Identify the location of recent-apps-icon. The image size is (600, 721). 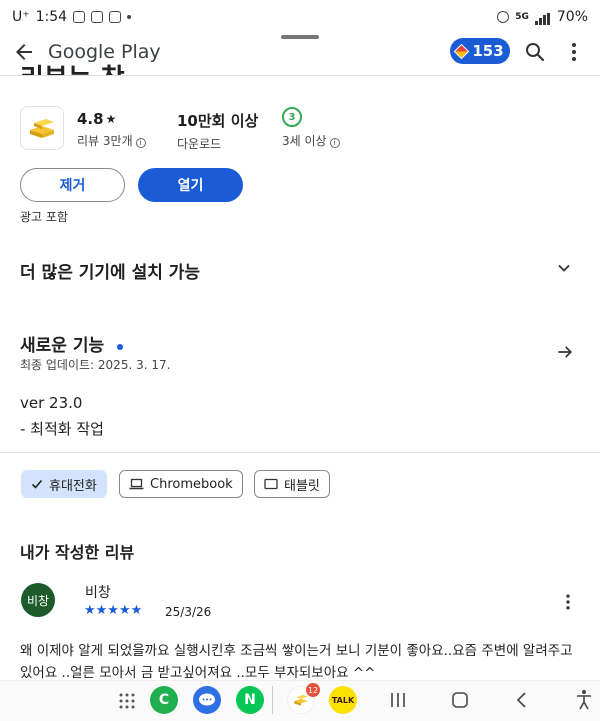
(398, 700).